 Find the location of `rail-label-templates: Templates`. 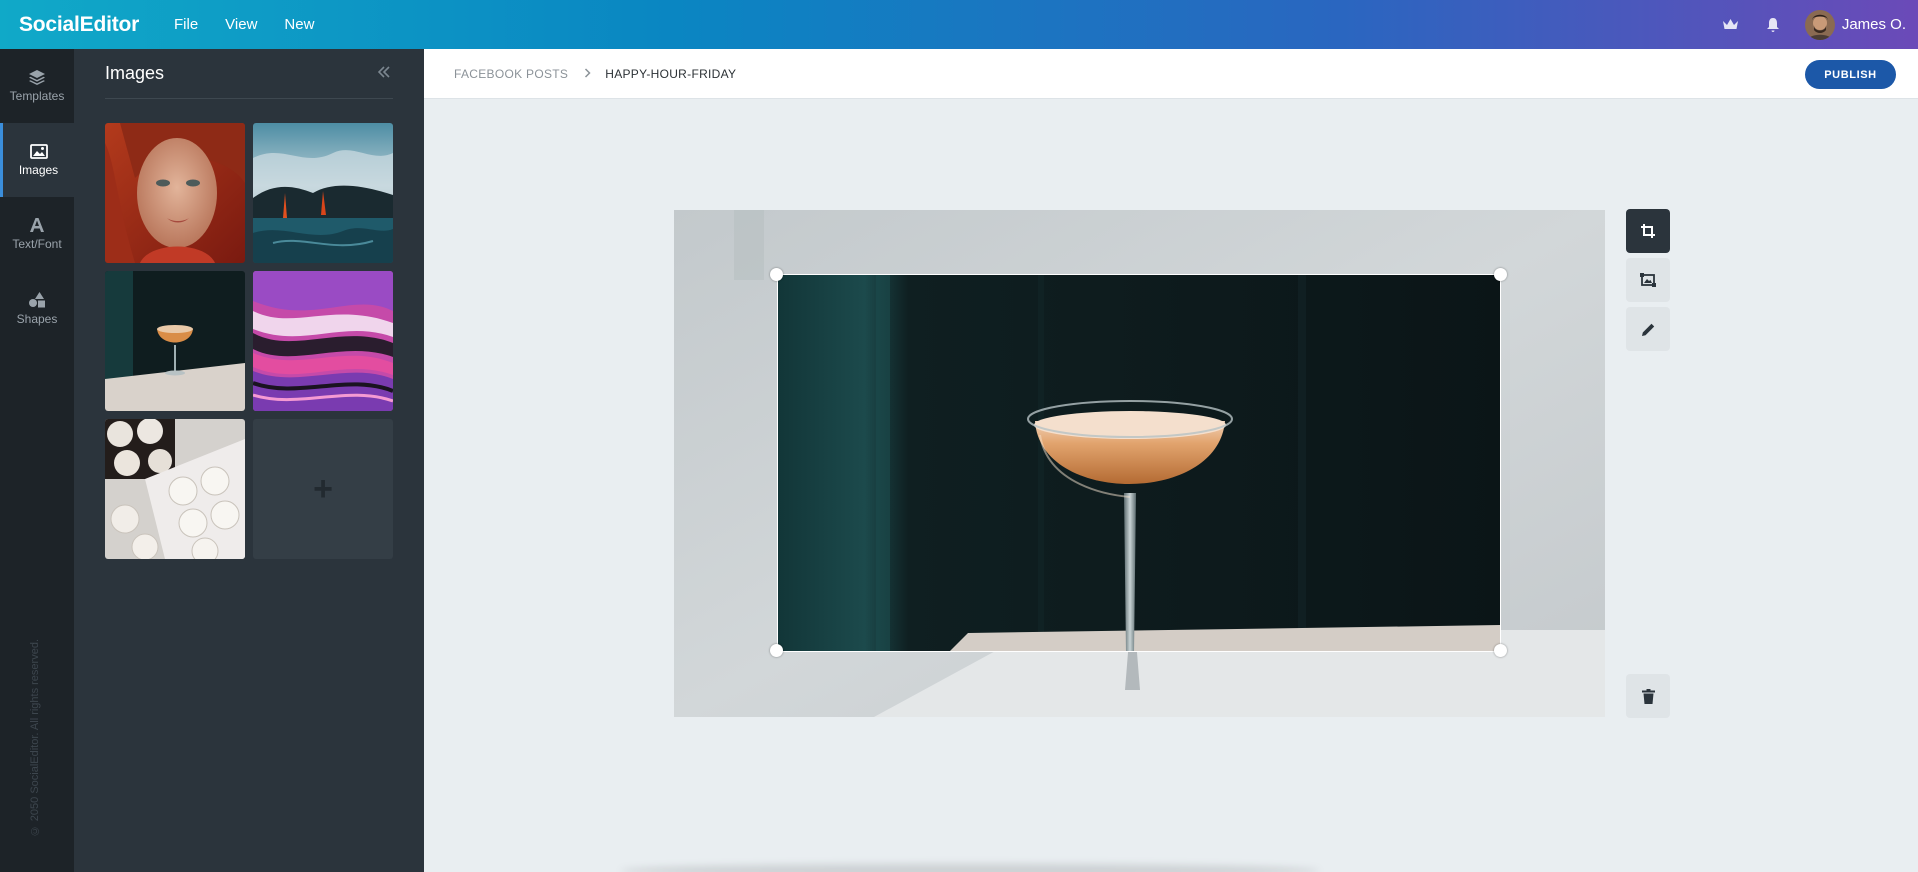

rail-label-templates: Templates is located at coordinates (37, 96).